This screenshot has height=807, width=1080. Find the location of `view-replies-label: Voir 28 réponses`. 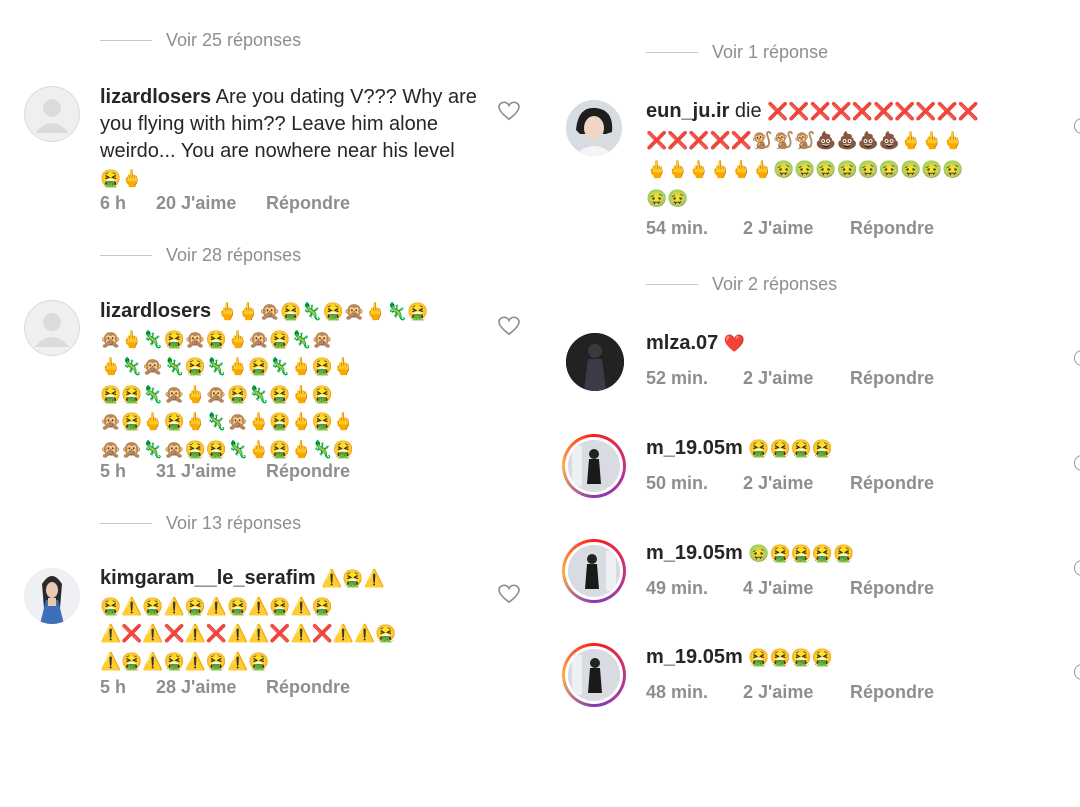

view-replies-label: Voir 28 réponses is located at coordinates (234, 255).